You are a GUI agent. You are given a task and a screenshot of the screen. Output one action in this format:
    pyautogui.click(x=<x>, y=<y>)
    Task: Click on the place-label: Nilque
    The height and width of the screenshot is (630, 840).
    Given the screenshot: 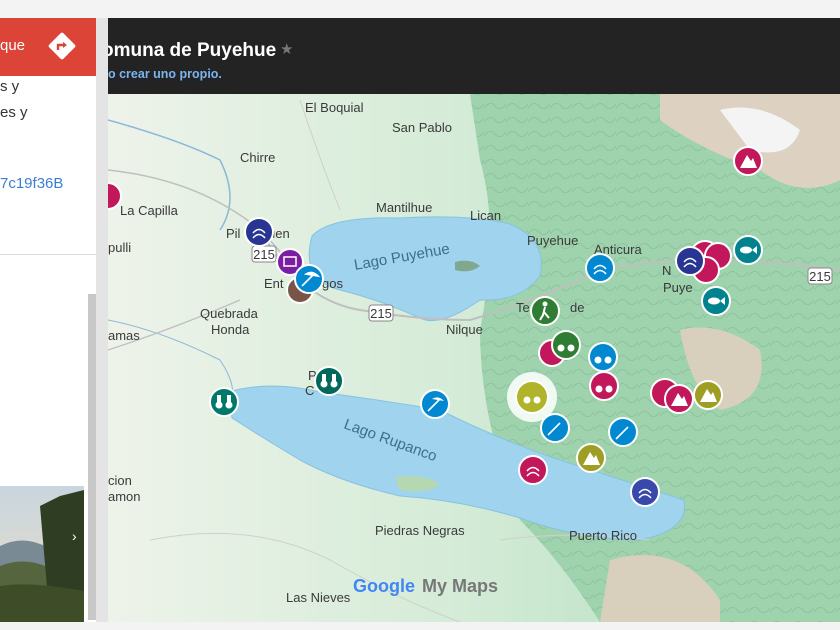 What is the action you would take?
    pyautogui.click(x=464, y=329)
    